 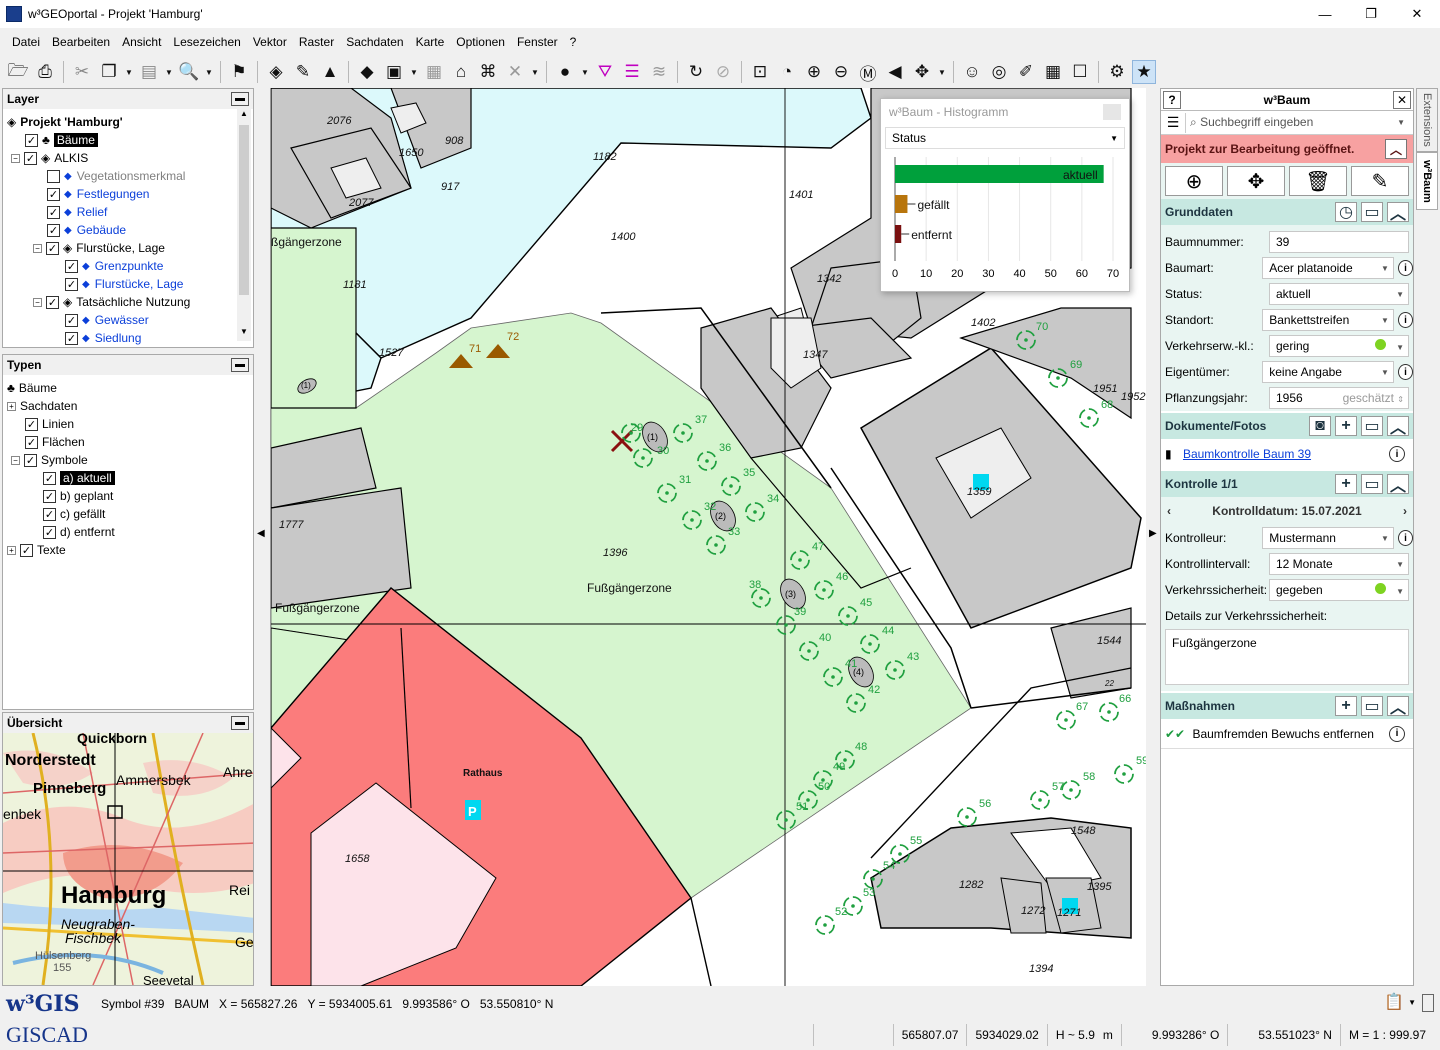 I want to click on filter-icon: ⛛, so click(x=605, y=72).